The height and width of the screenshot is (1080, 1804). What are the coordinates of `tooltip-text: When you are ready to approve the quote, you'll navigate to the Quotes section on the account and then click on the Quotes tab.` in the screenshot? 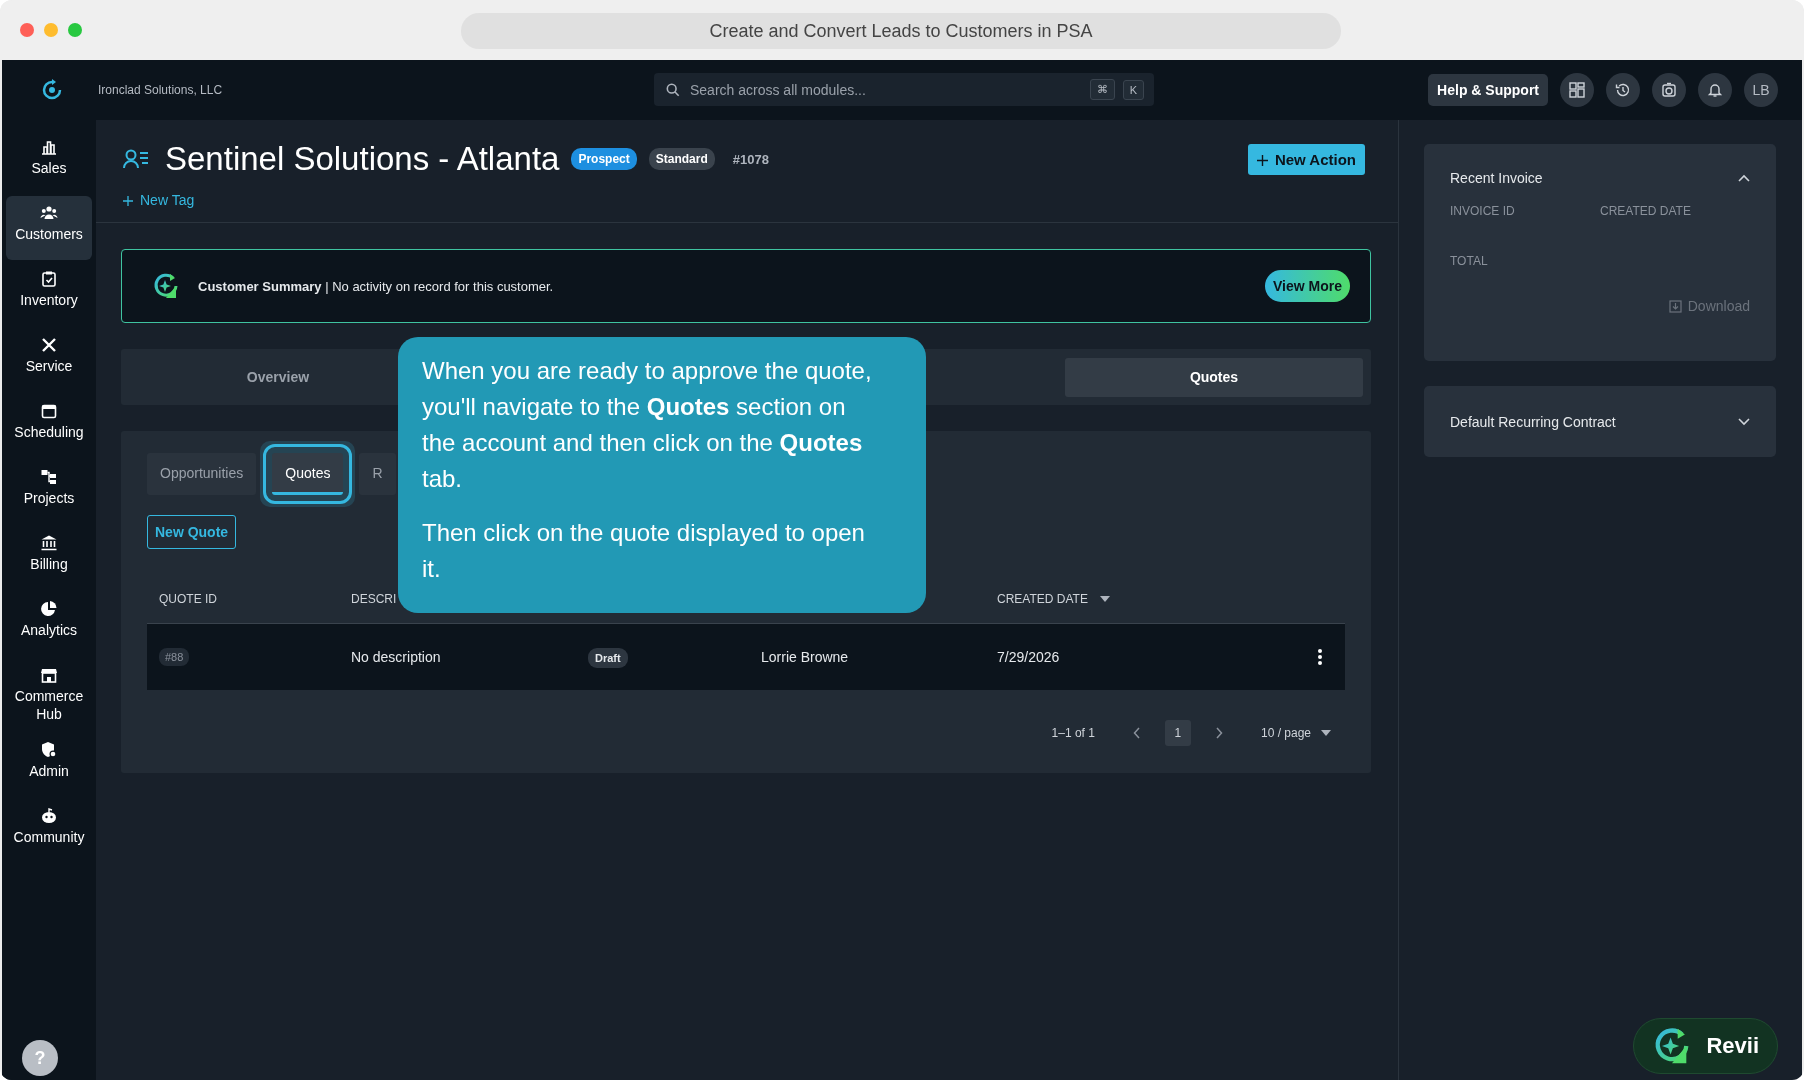 It's located at (647, 425).